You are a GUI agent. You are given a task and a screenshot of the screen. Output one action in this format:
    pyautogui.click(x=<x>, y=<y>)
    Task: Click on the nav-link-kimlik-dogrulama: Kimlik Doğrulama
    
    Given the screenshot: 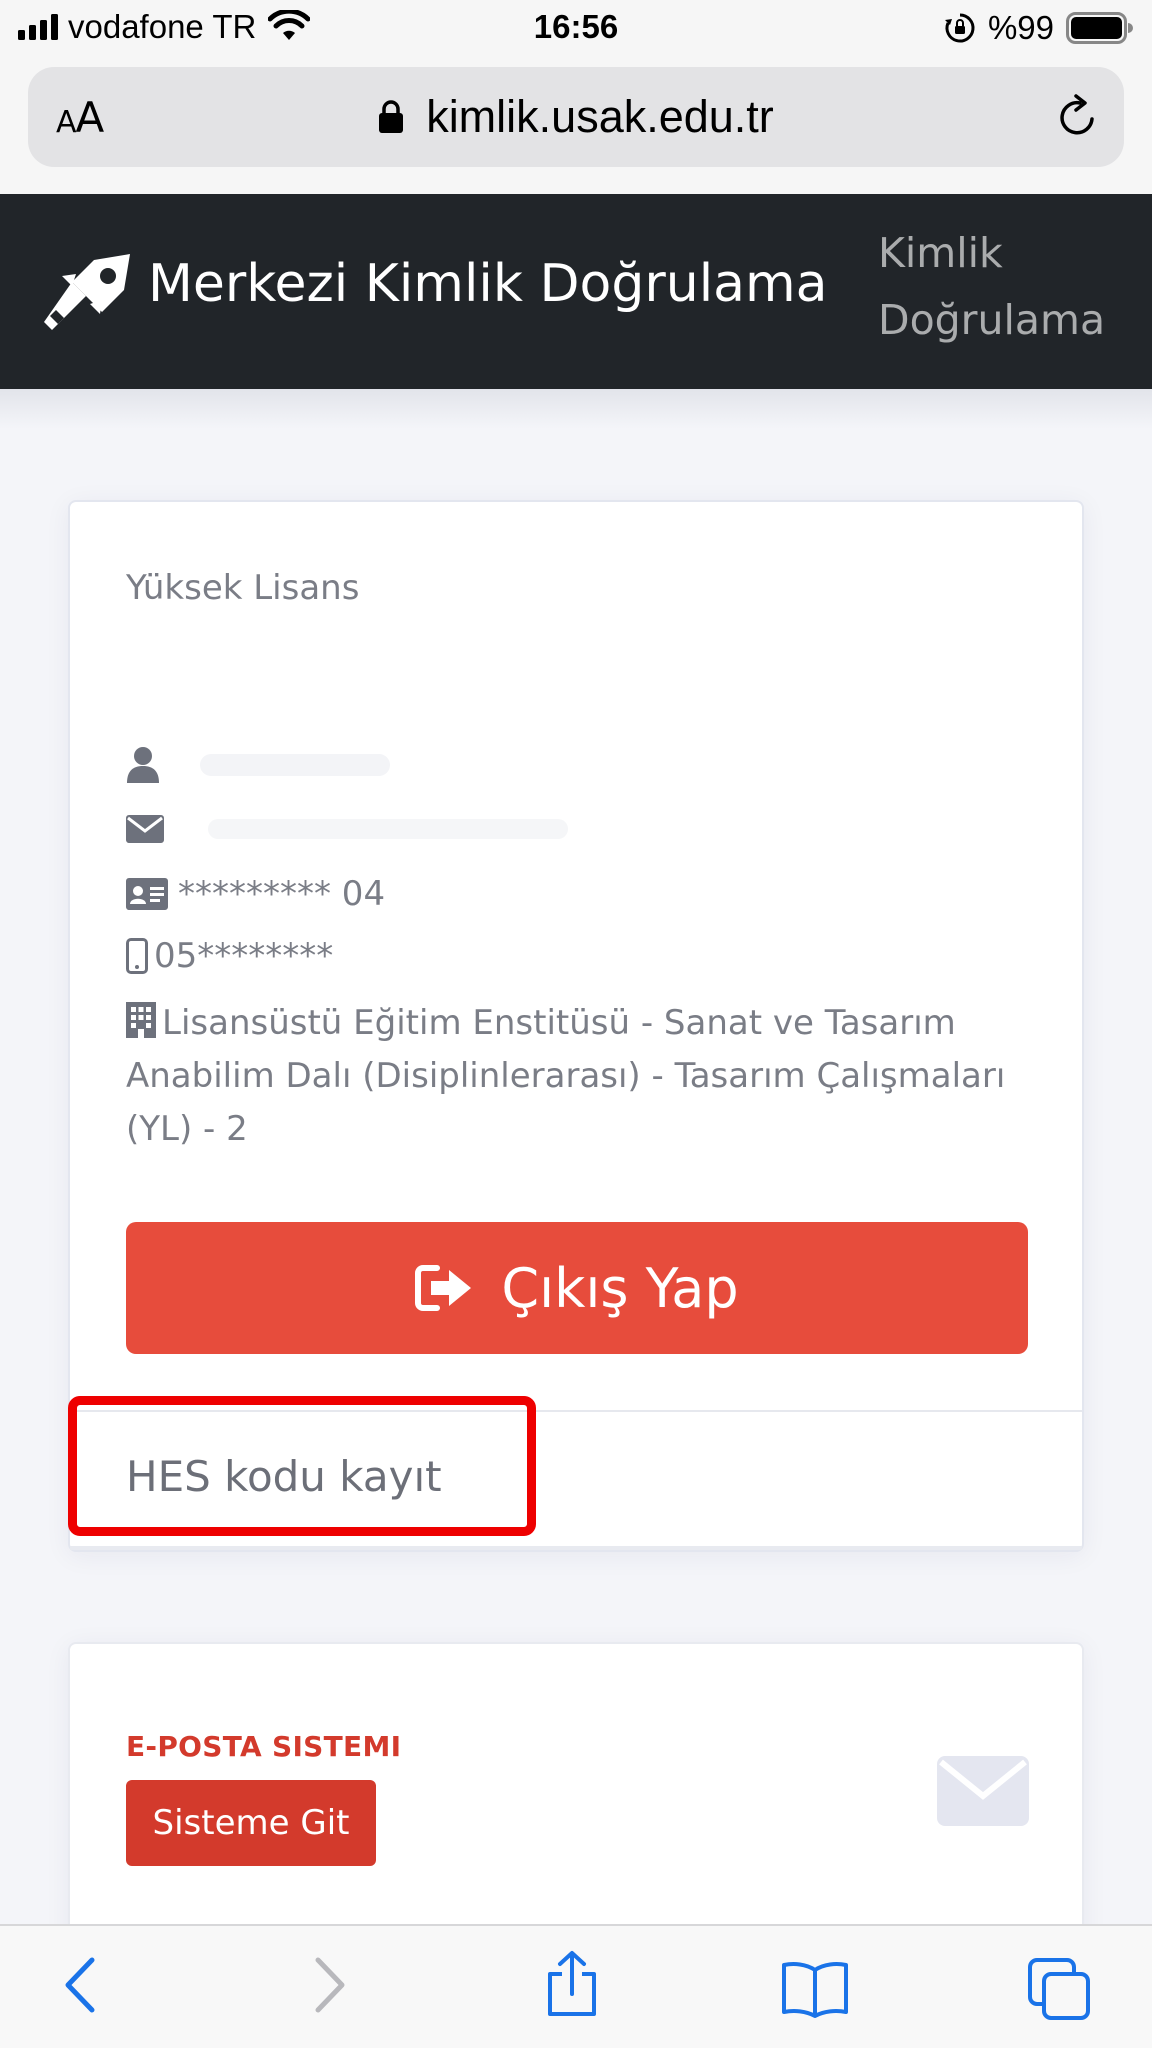 What is the action you would take?
    pyautogui.click(x=1008, y=287)
    